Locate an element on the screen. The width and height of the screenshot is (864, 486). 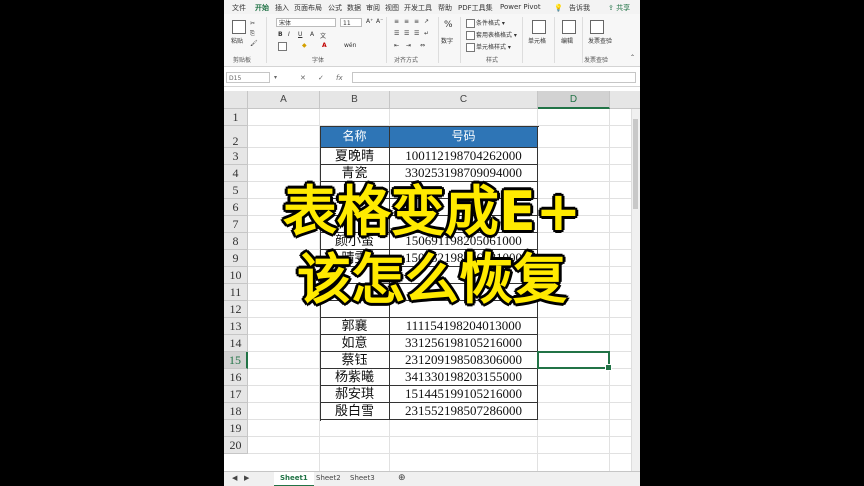
cell-number: 150691198205061000 is located at coordinates (464, 241).